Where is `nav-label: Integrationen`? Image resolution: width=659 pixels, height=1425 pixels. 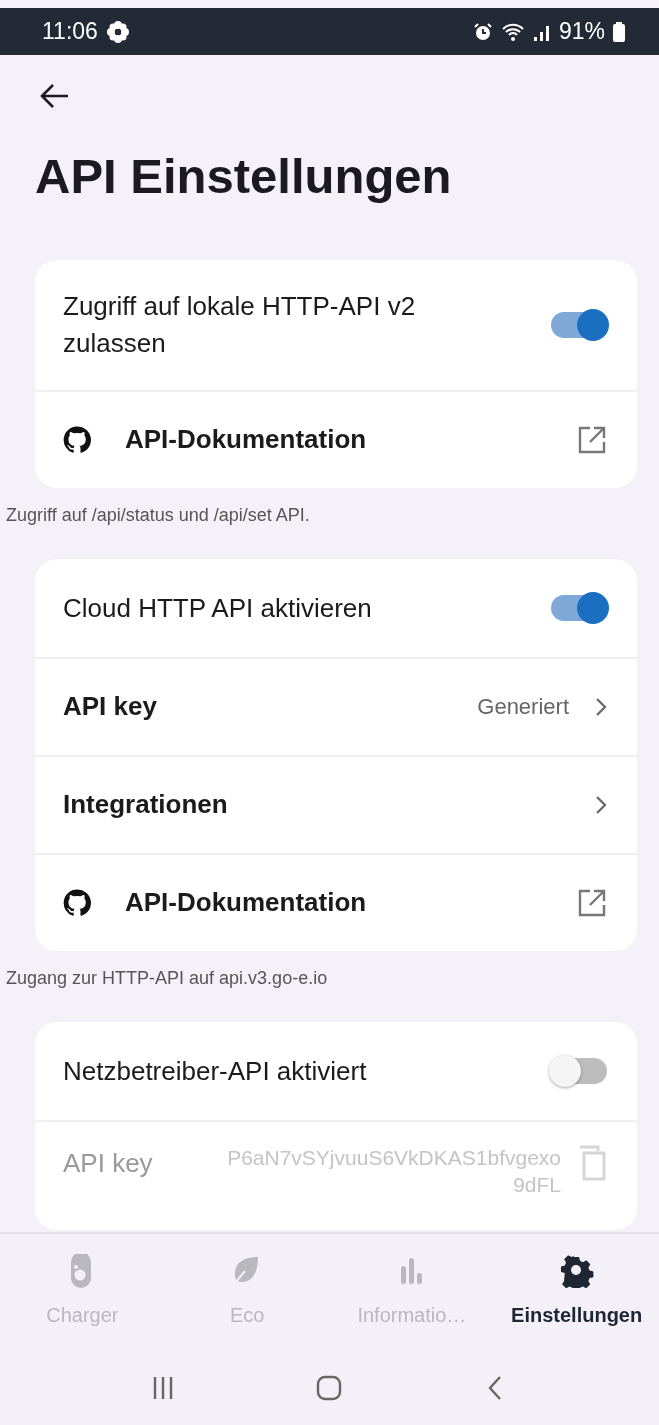
nav-label: Integrationen is located at coordinates (145, 805).